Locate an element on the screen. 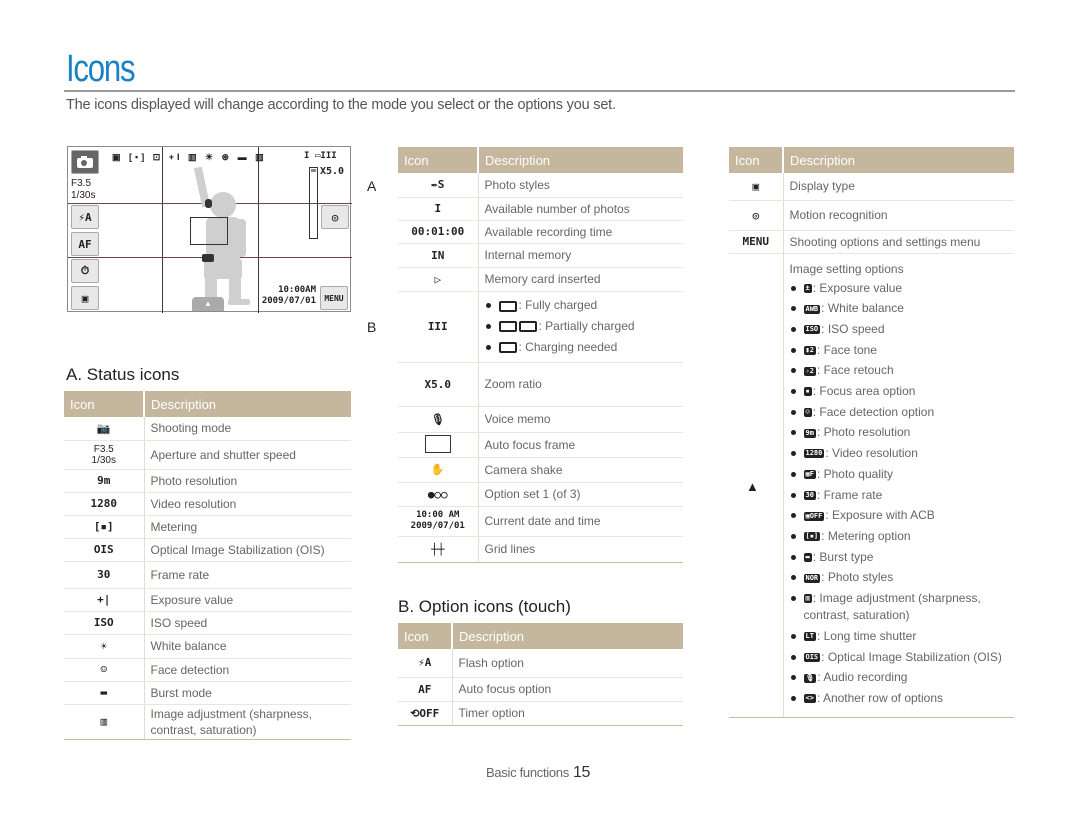  zoom-bar is located at coordinates (313, 203).